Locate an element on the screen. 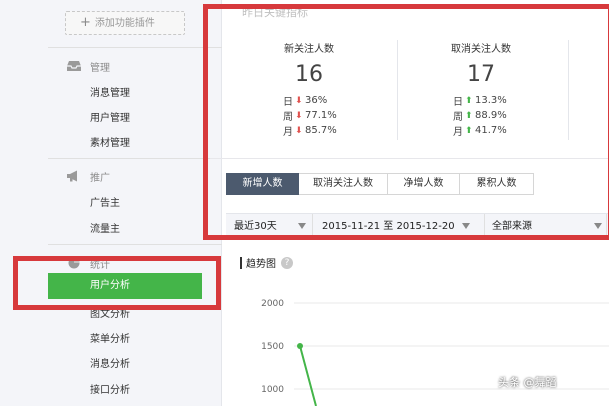  section-promote-title: 推广 is located at coordinates (100, 178).